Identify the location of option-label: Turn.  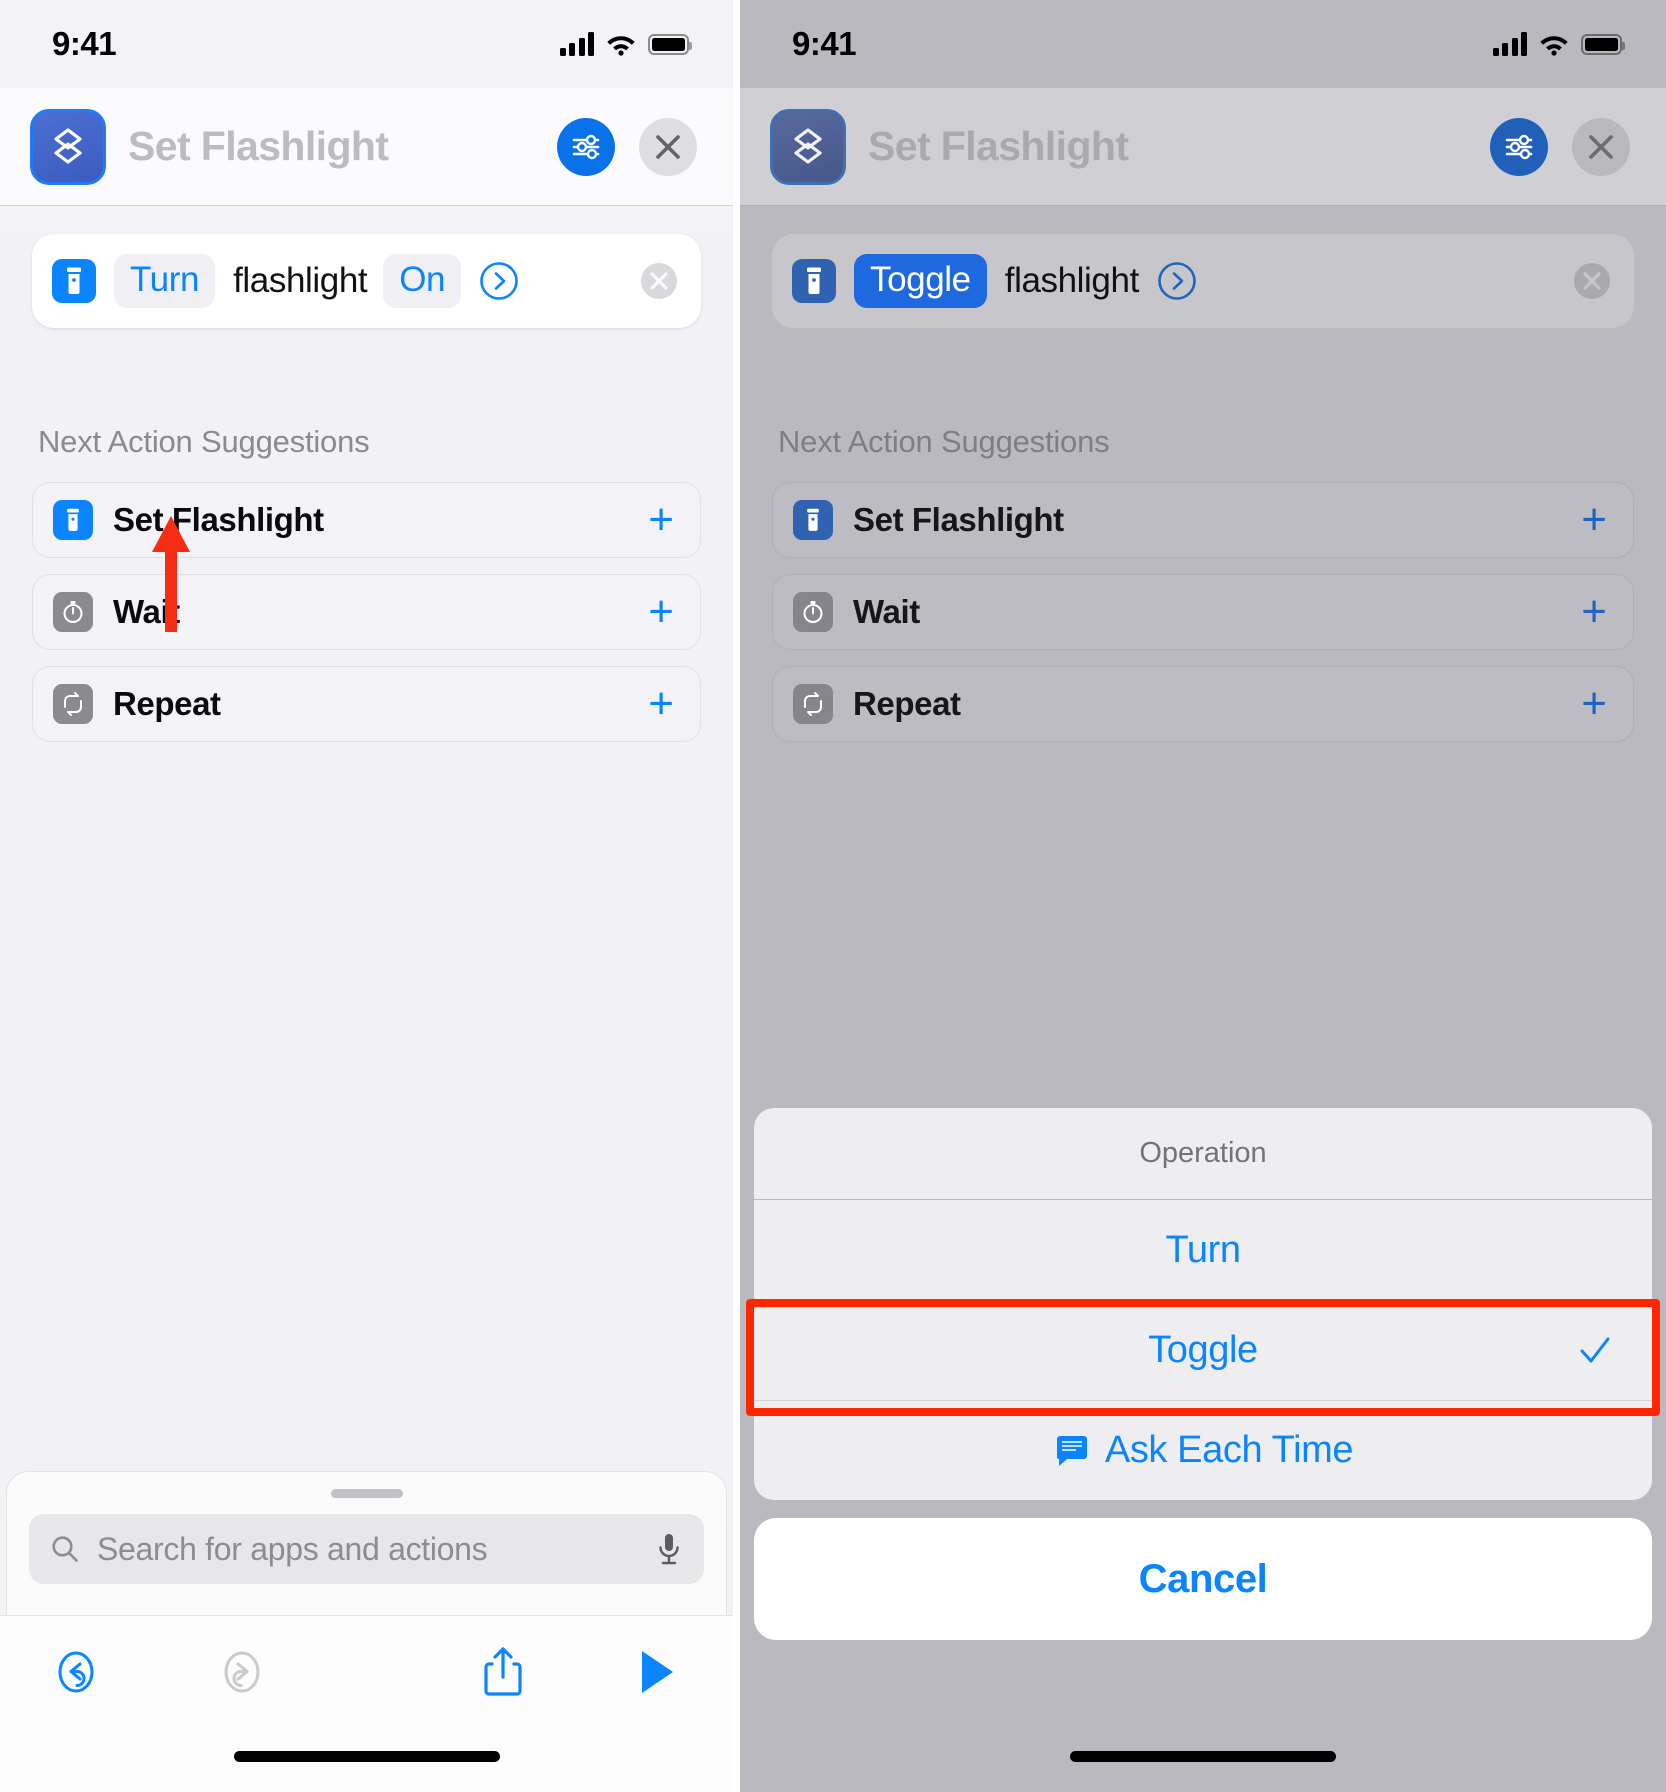
(1203, 1249).